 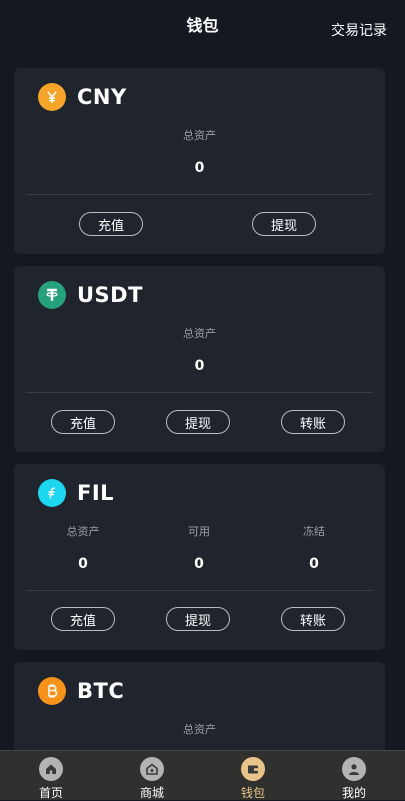 I want to click on tab-label: 钱包, so click(x=252, y=793).